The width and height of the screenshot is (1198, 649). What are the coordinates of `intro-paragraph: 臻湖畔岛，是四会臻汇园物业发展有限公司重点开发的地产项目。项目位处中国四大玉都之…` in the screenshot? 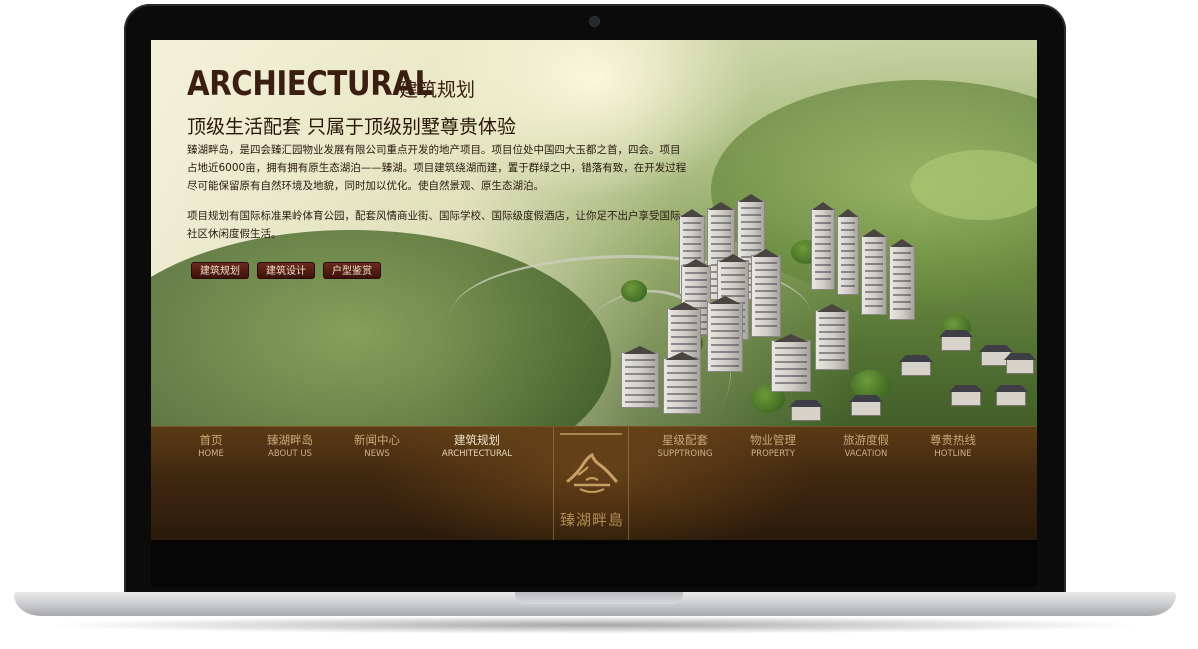 It's located at (437, 168).